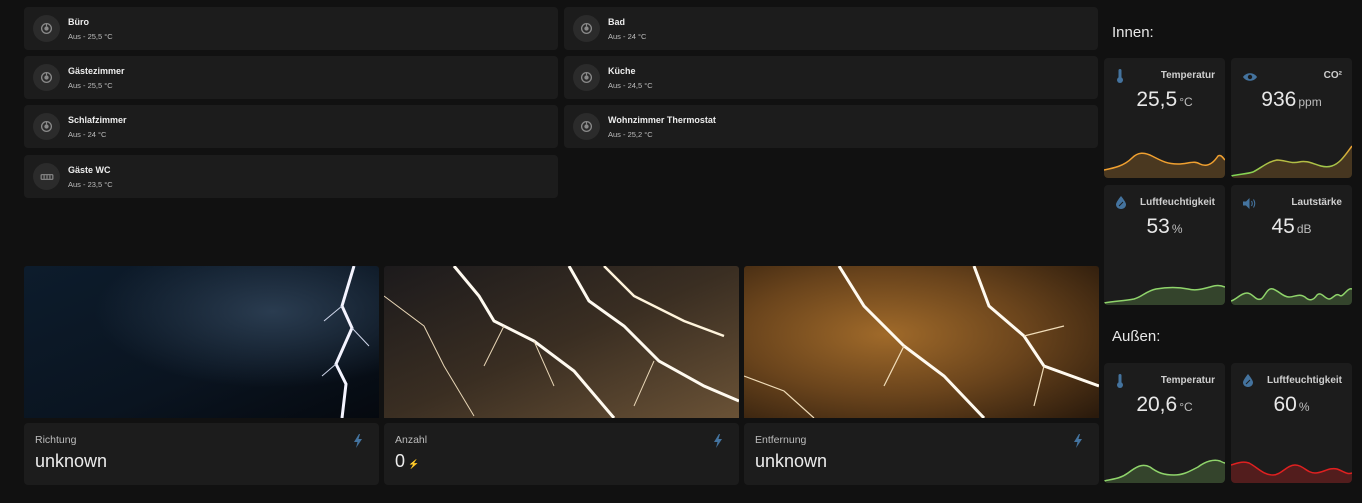 This screenshot has width=1362, height=503. What do you see at coordinates (781, 440) in the screenshot?
I see `sensor-label: Entfernung` at bounding box center [781, 440].